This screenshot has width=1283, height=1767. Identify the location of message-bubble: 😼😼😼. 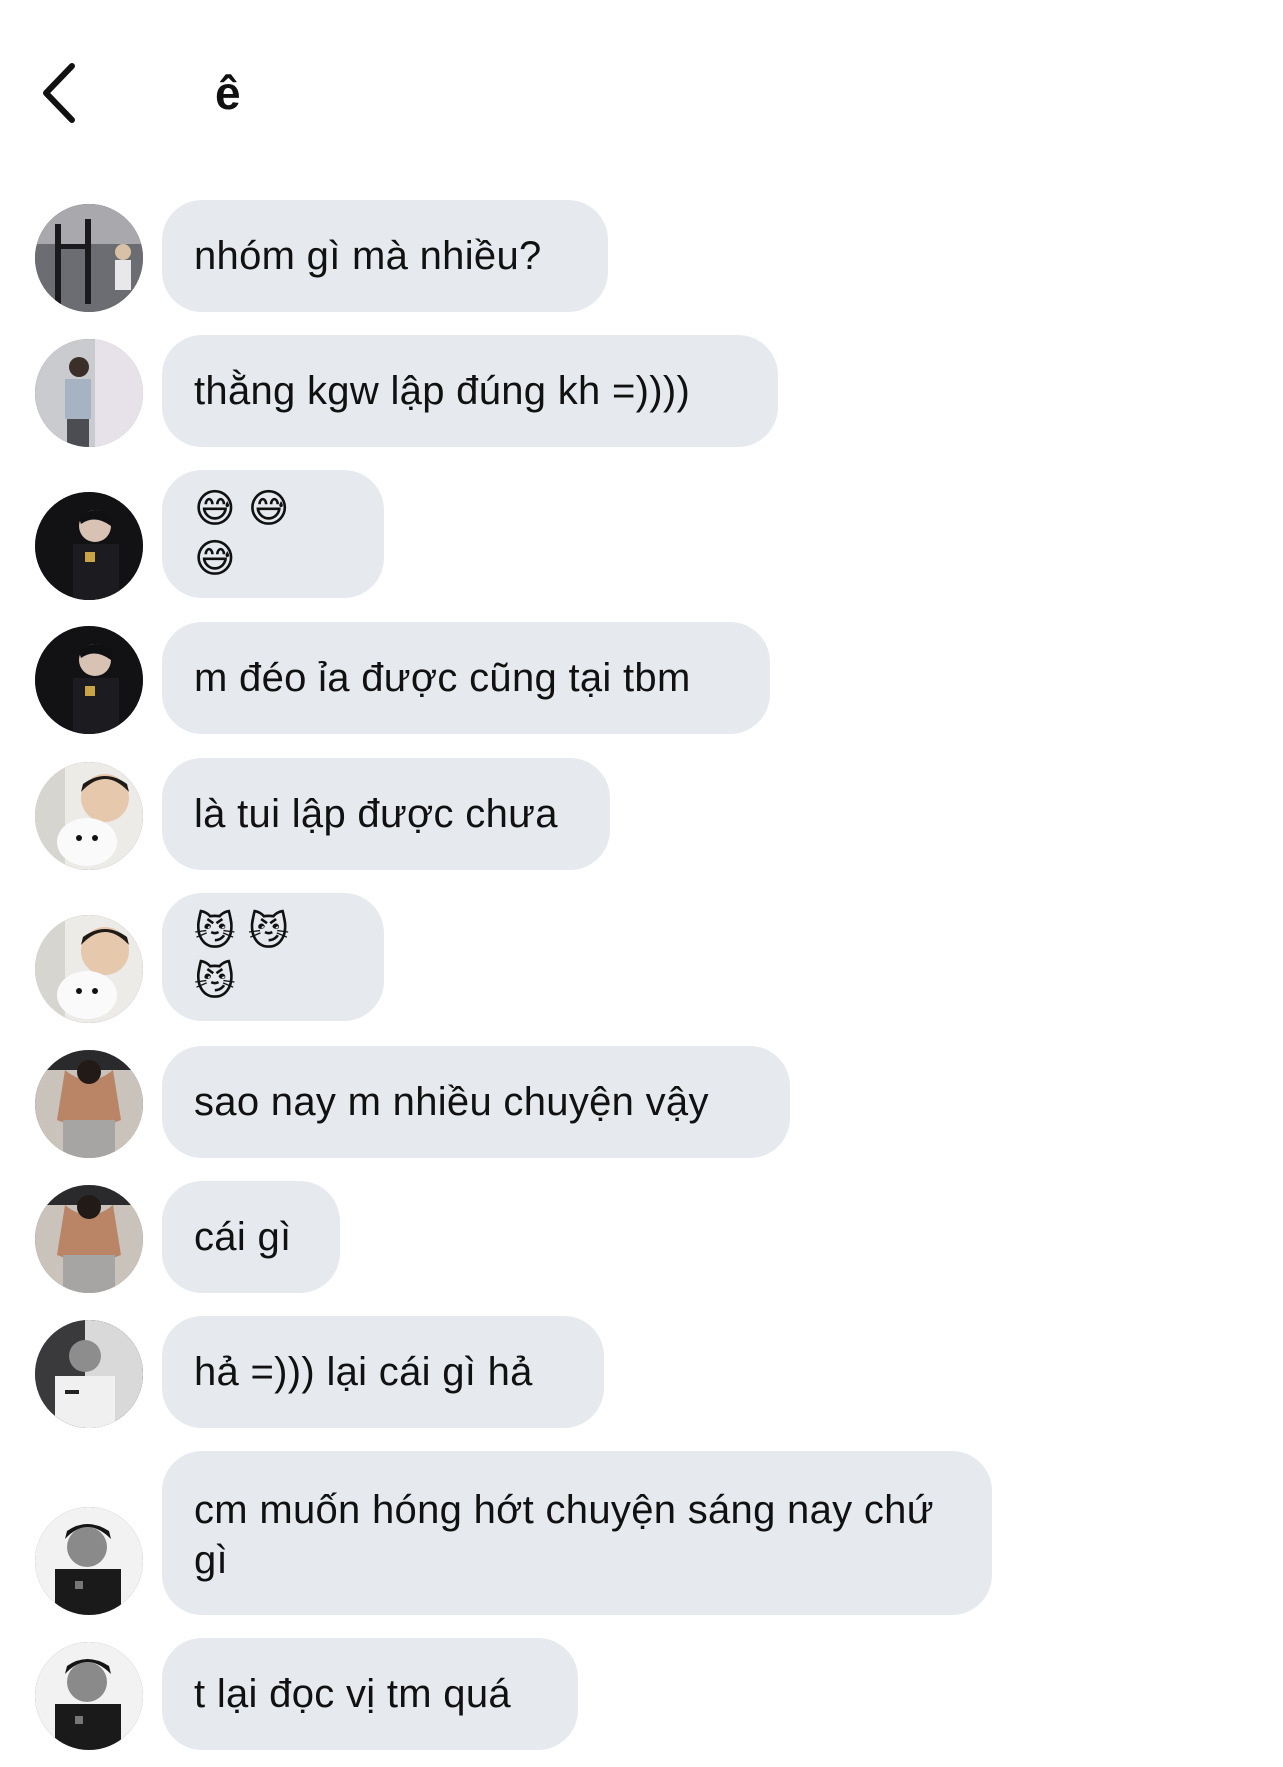
(273, 957).